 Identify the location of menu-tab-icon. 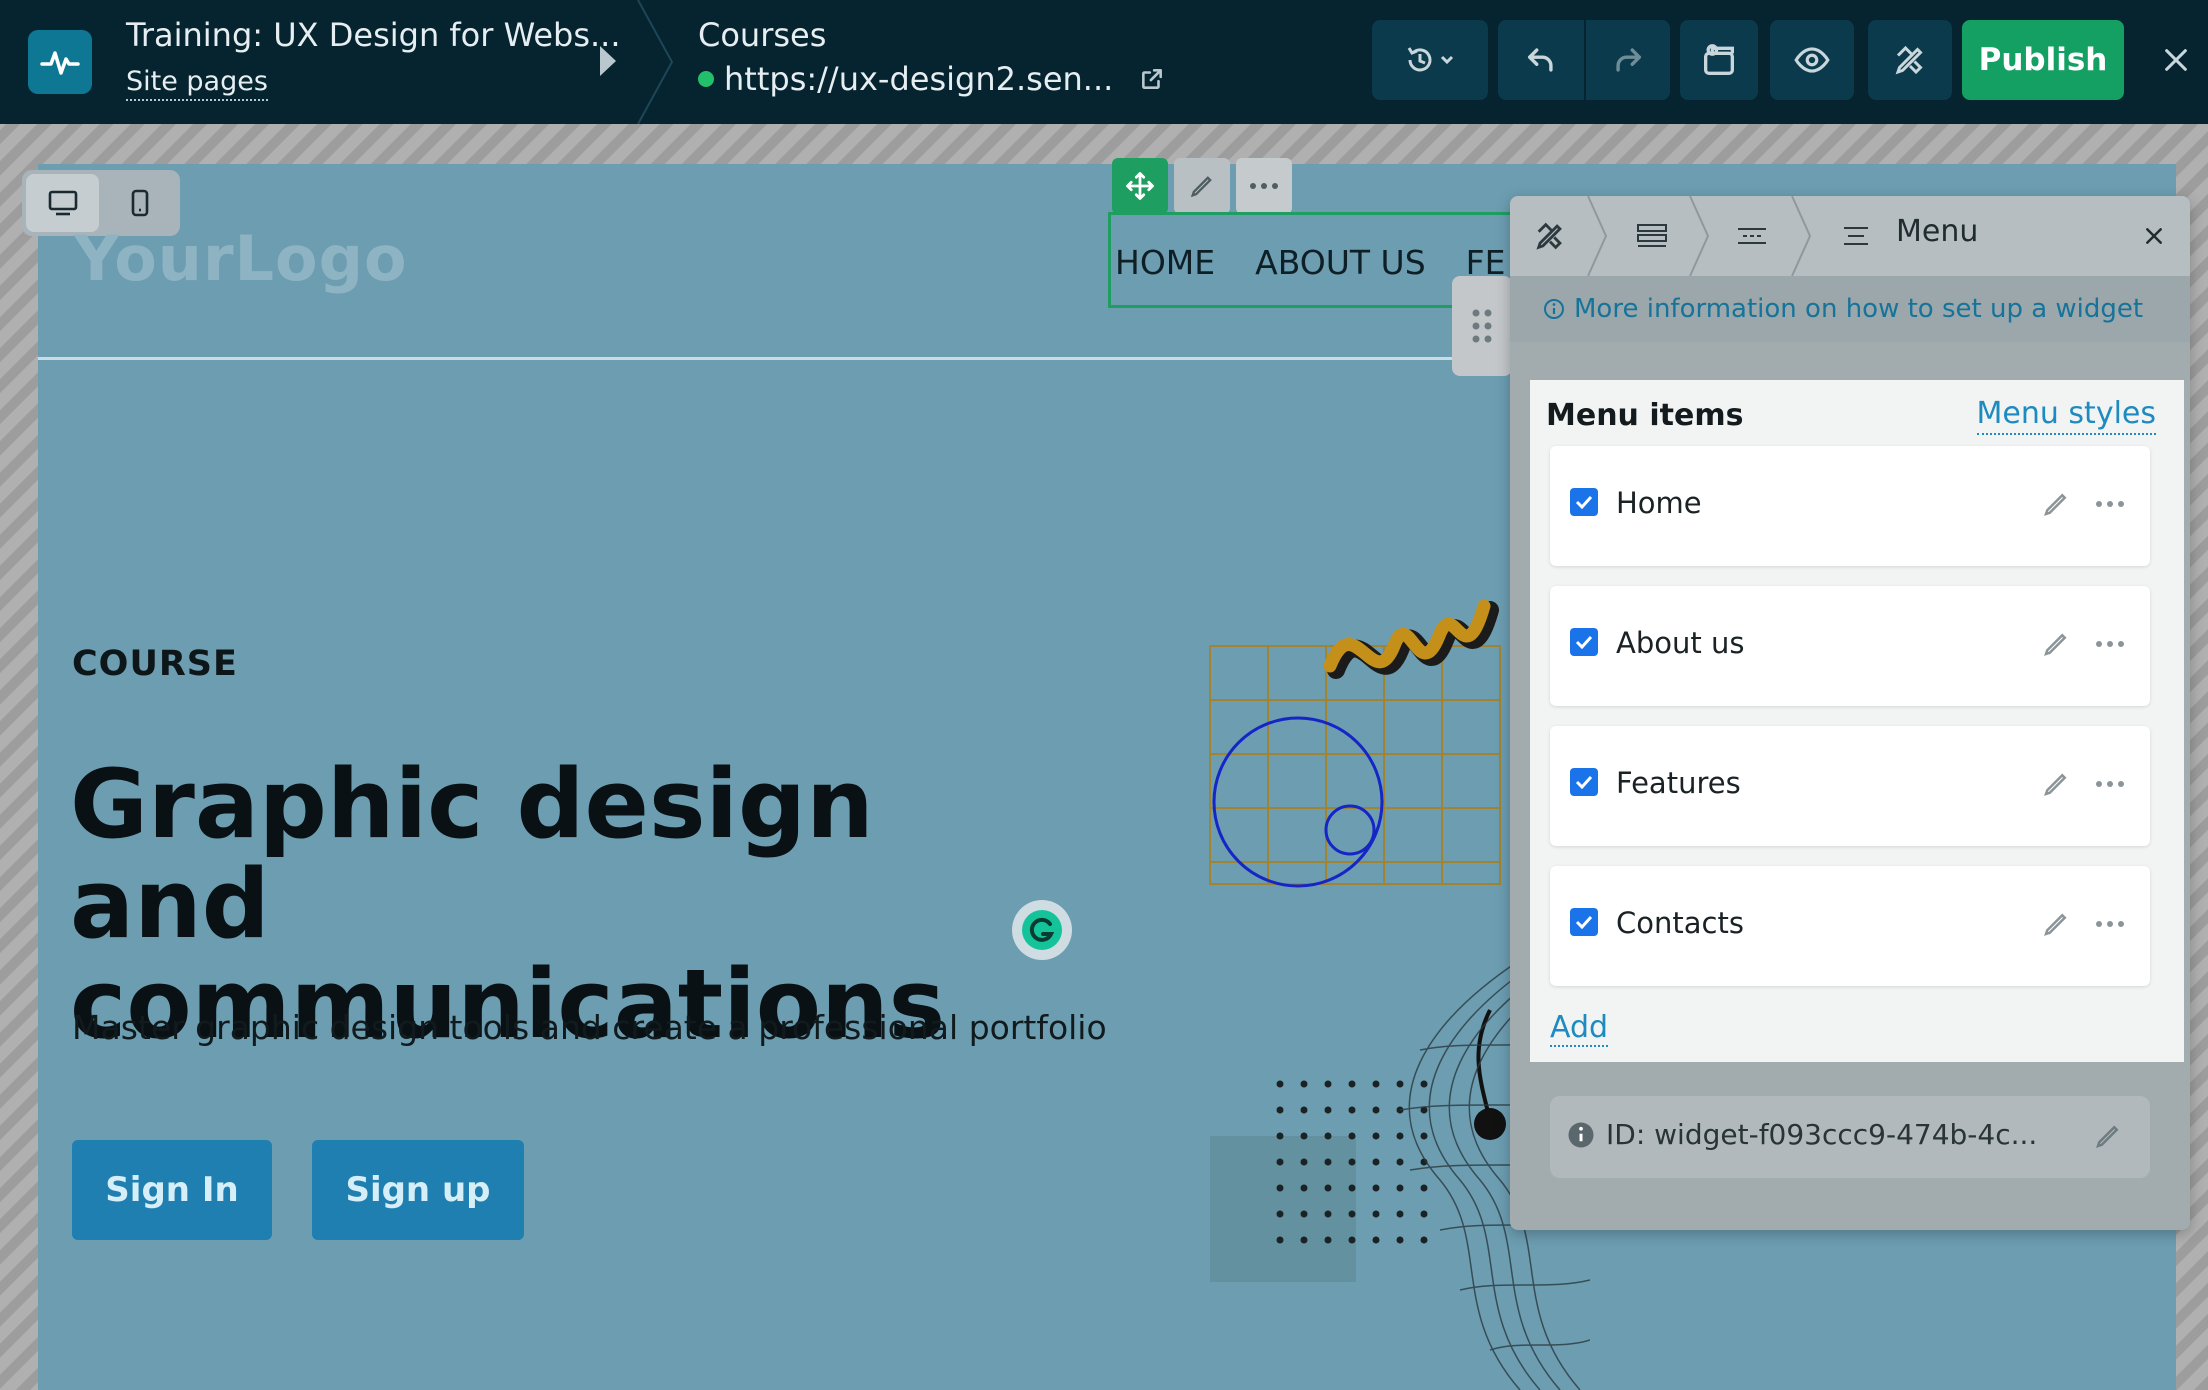
(1856, 236).